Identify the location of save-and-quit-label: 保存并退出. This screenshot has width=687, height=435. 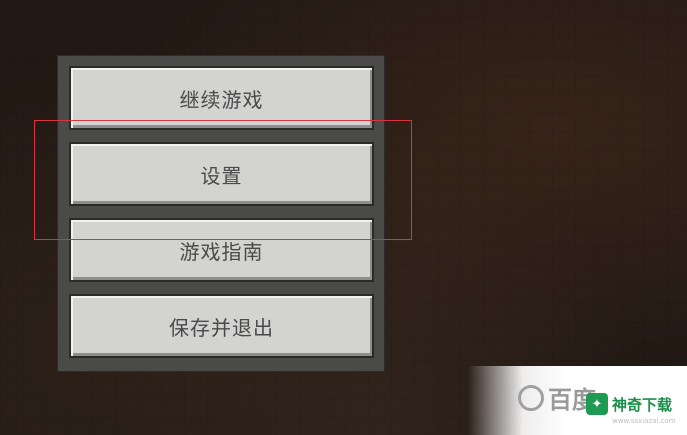
(221, 327).